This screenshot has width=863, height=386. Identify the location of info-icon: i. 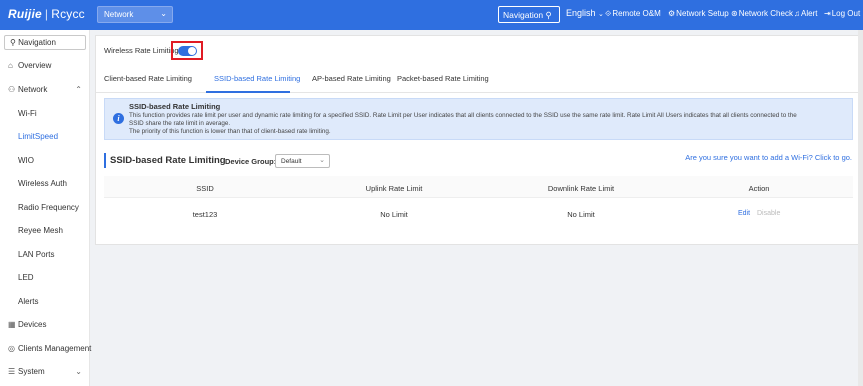
(118, 118).